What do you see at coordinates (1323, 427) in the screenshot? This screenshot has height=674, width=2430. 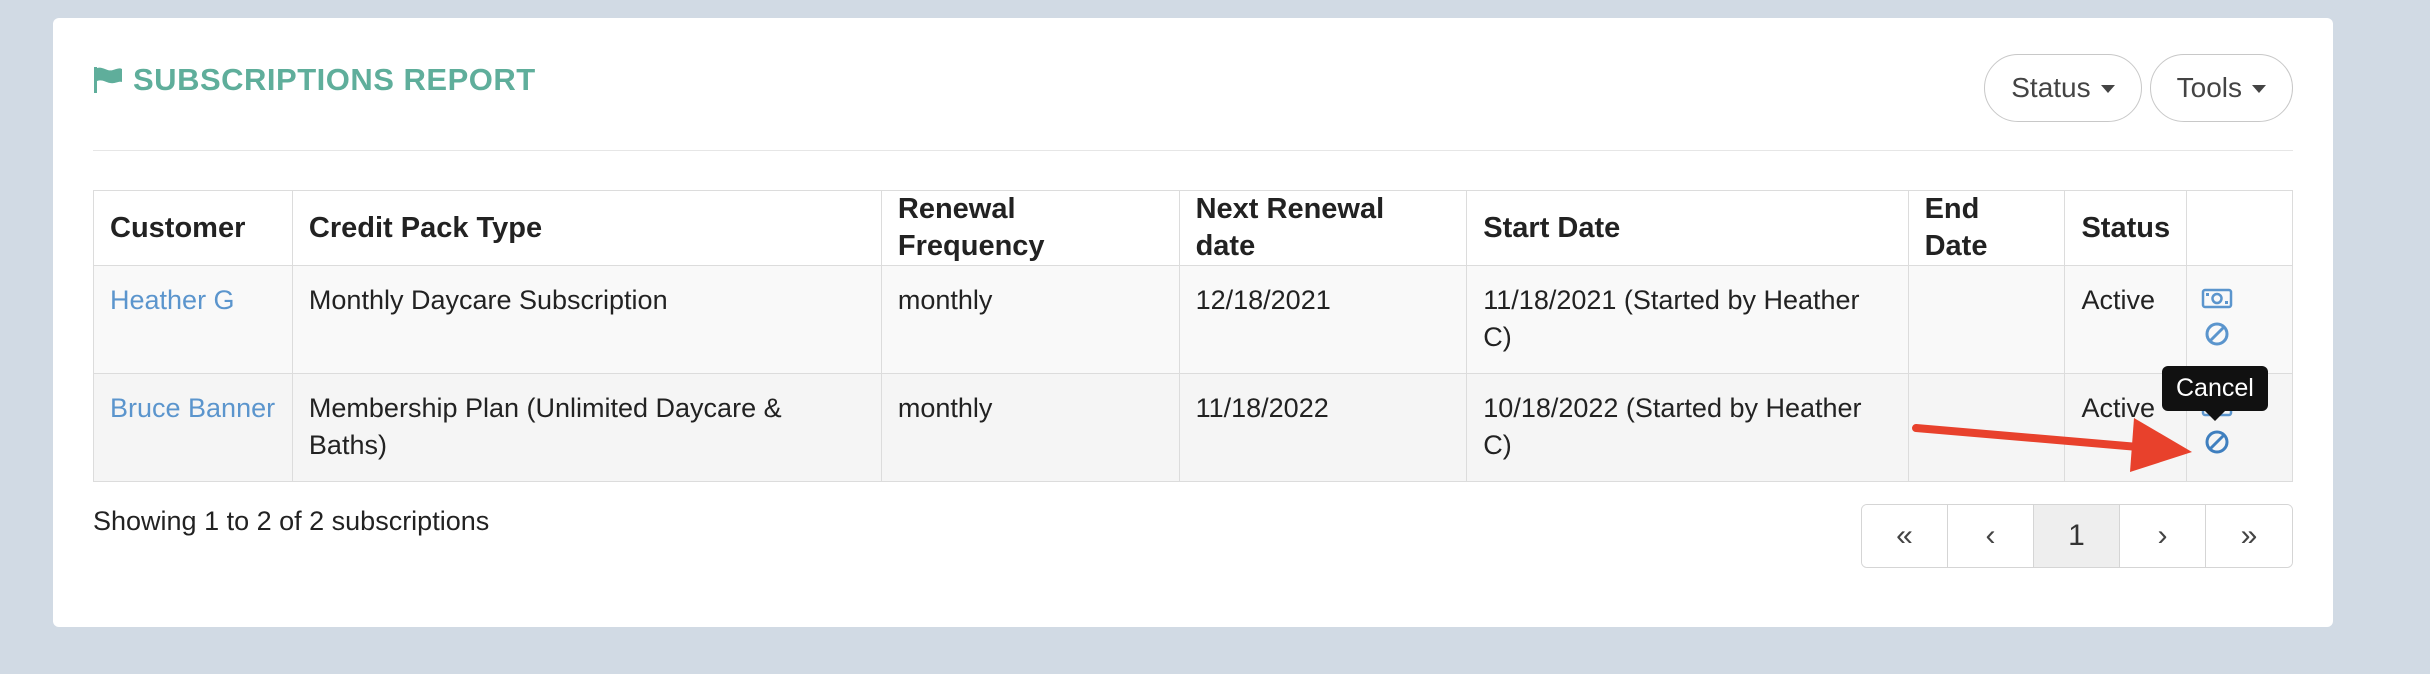 I see `cell-next-renewal-date: 11/18/2022` at bounding box center [1323, 427].